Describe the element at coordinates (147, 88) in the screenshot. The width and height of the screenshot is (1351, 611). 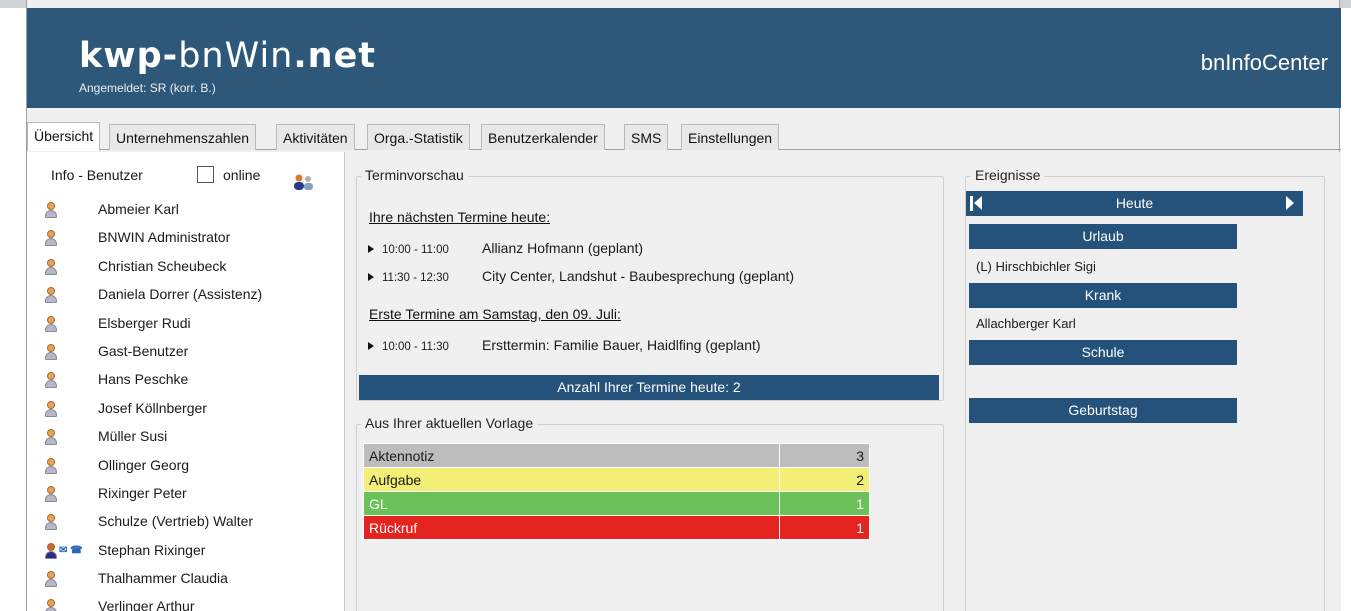
I see `login-status: Angemeldet: SR (korr. B.)` at that location.